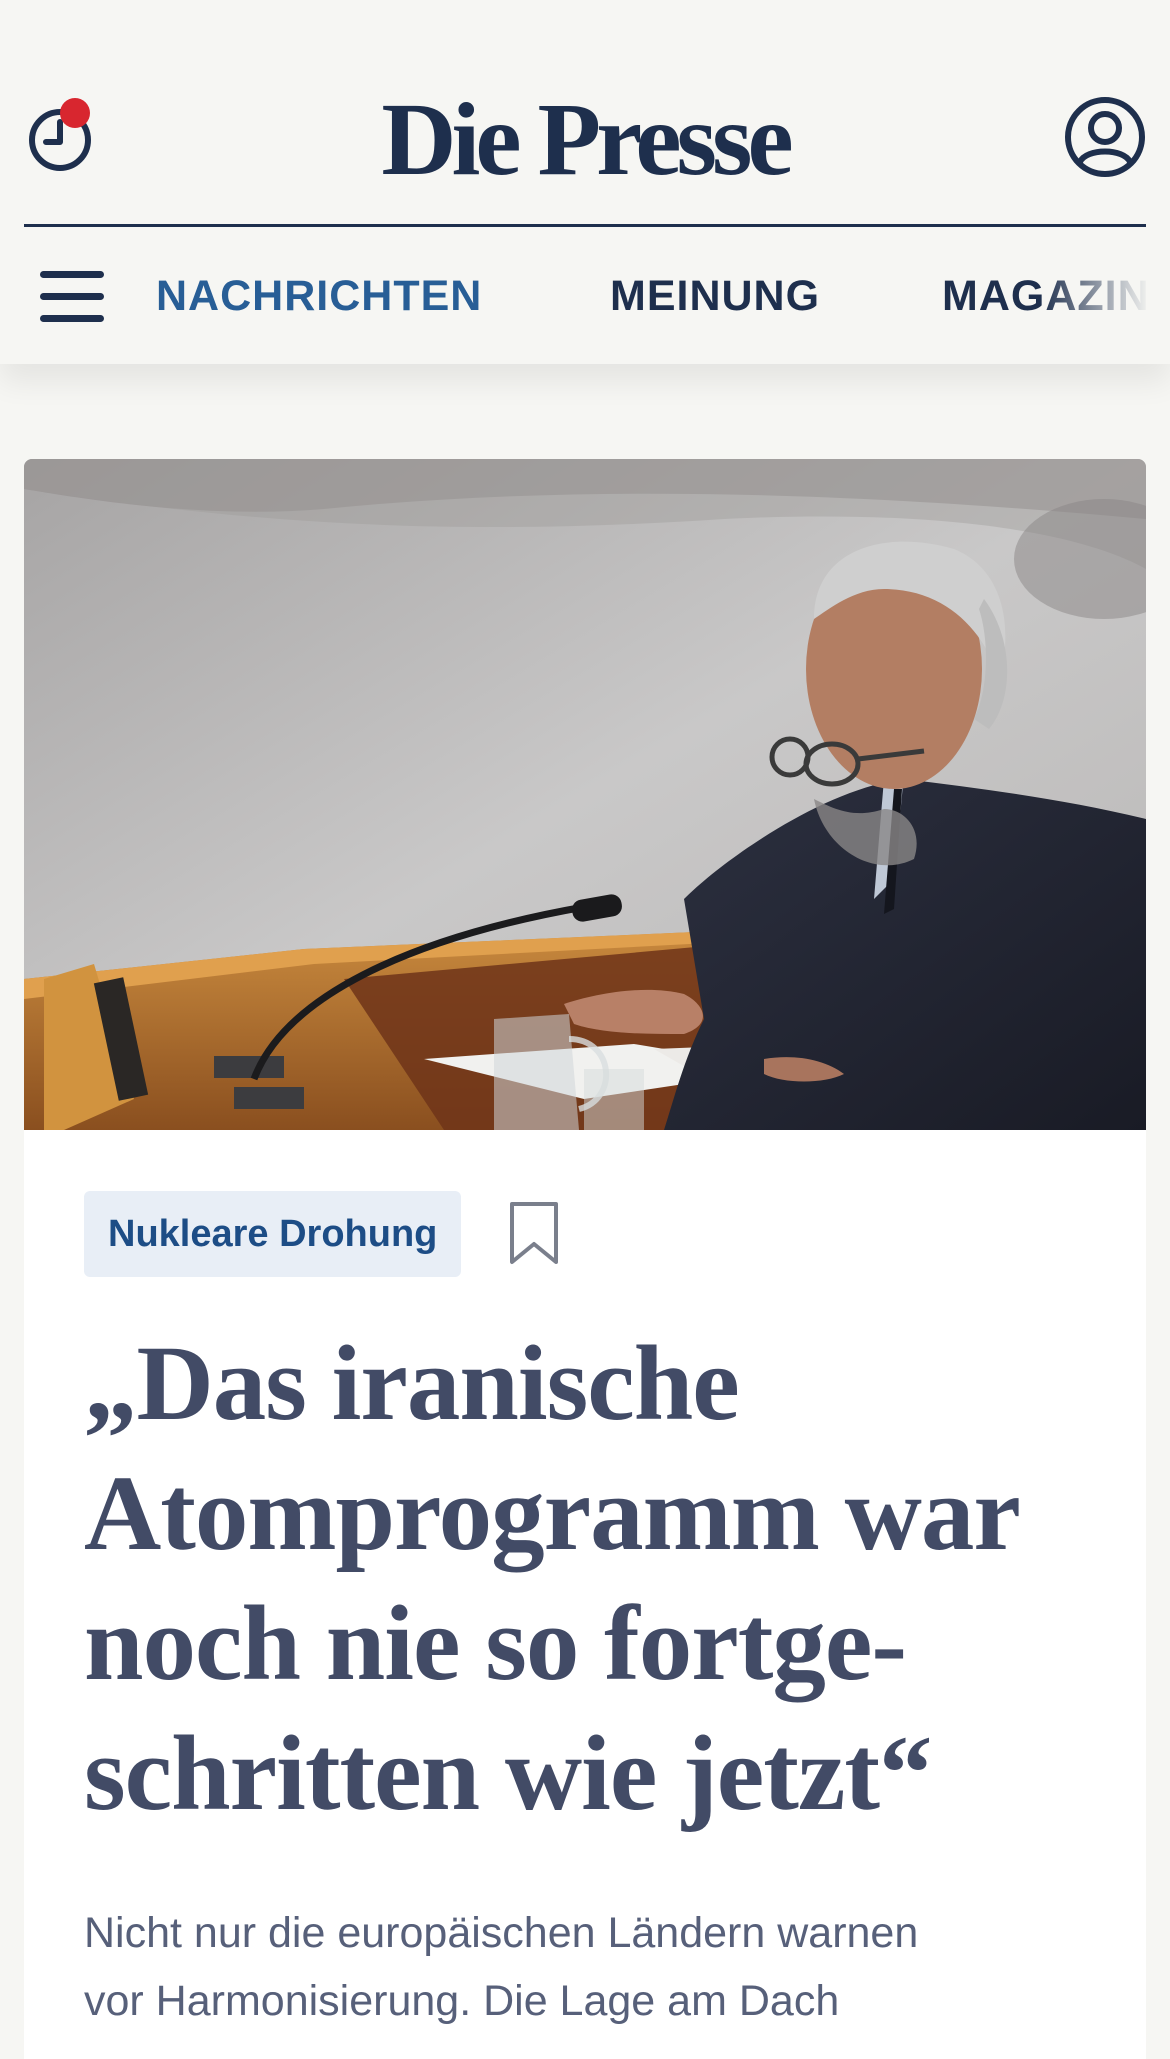 The height and width of the screenshot is (2059, 1170). What do you see at coordinates (73, 297) in the screenshot?
I see `hamburger-menu-icon` at bounding box center [73, 297].